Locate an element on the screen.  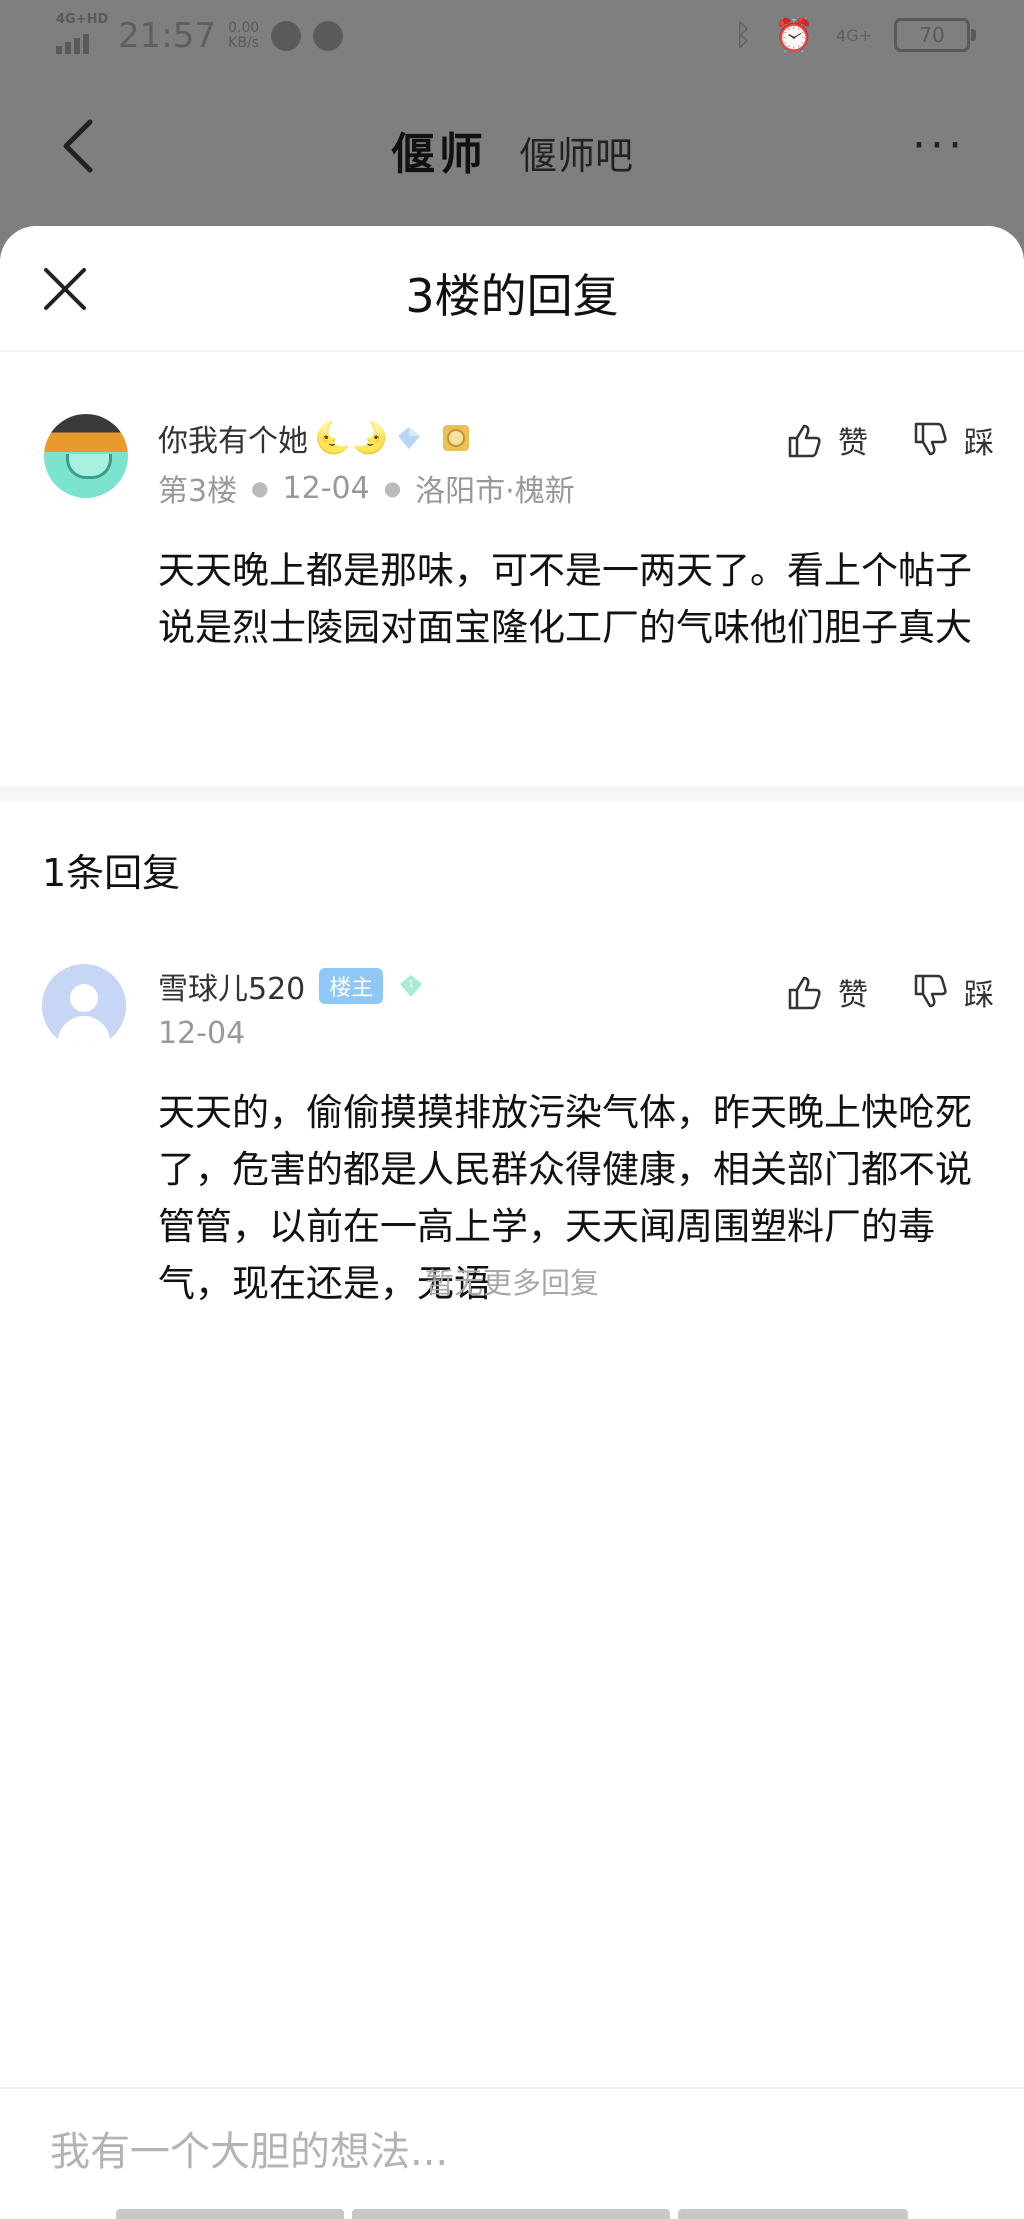
forum-title: 偃师吧 is located at coordinates (576, 156).